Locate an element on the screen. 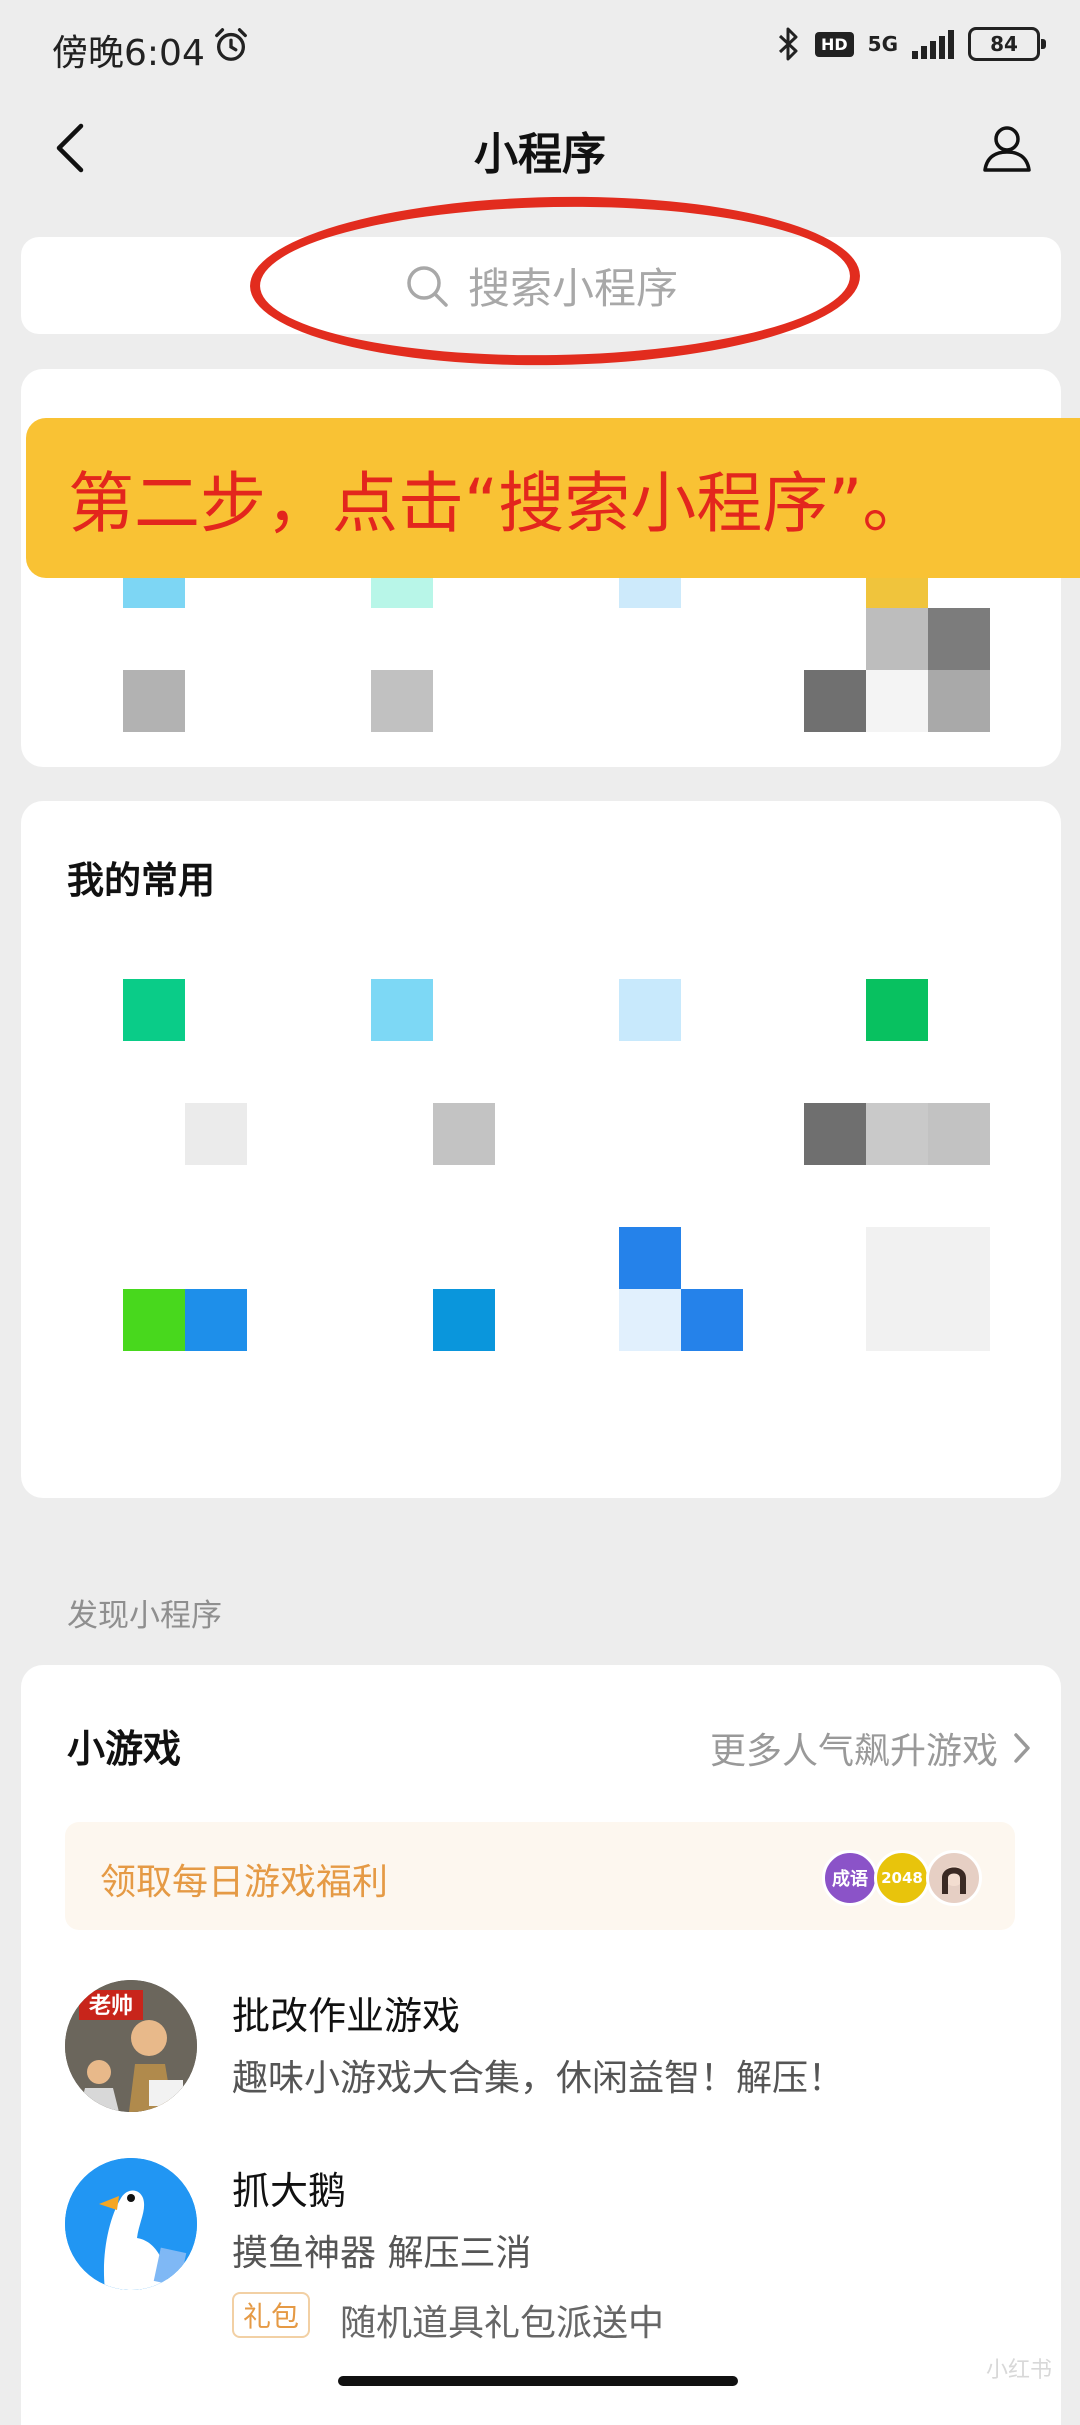 Image resolution: width=1080 pixels, height=2425 pixels. game-icon-grading: 老帅 is located at coordinates (131, 2046).